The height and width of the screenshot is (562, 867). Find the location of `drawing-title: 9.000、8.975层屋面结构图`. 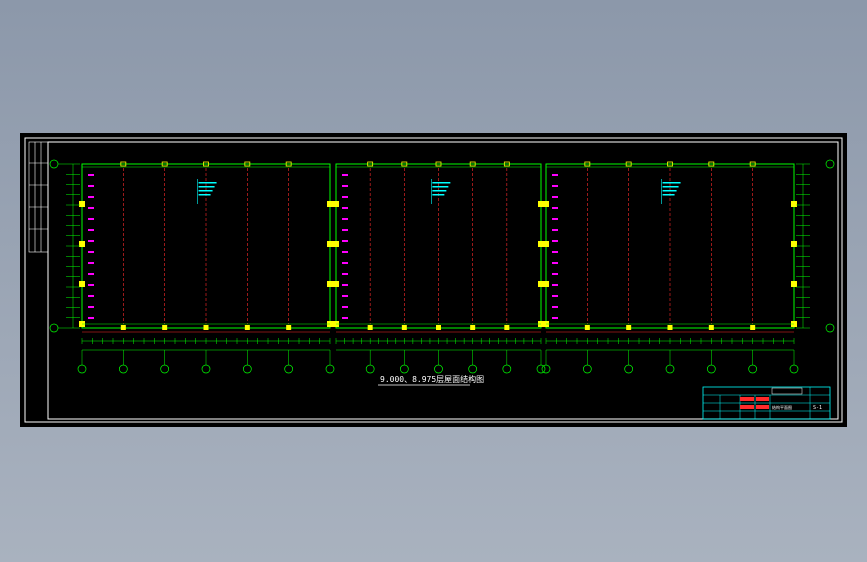

drawing-title: 9.000、8.975层屋面结构图 is located at coordinates (432, 379).